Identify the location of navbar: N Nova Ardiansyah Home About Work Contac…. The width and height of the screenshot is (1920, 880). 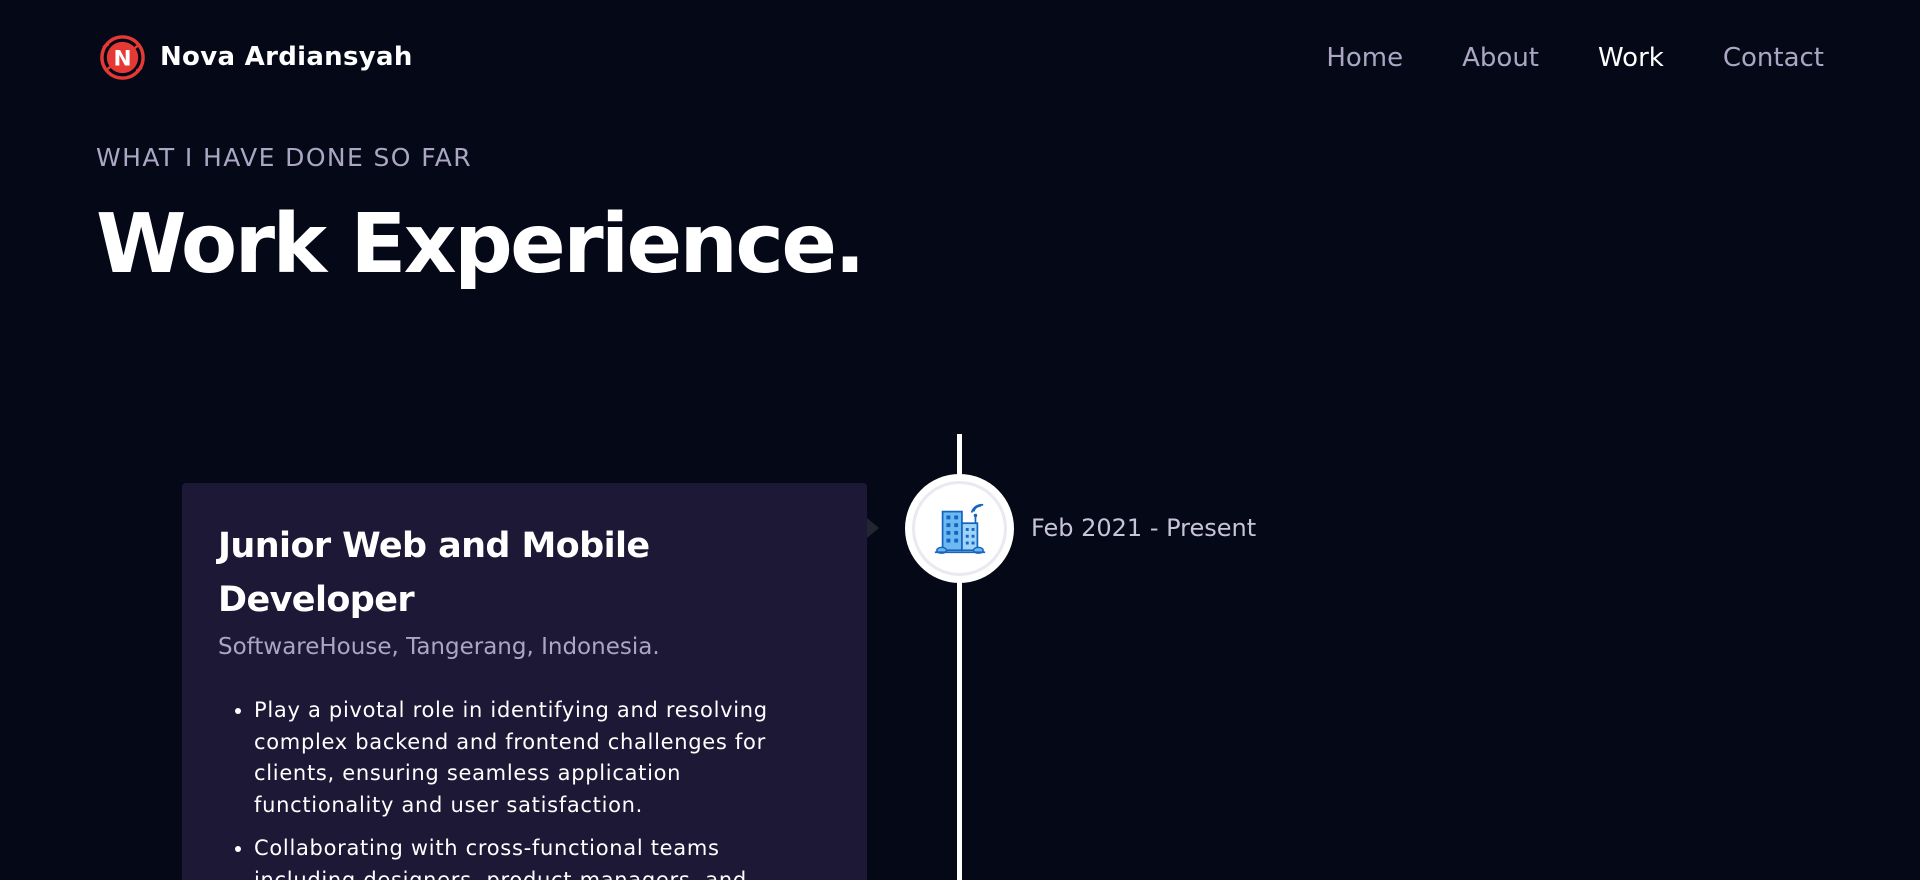
(960, 57).